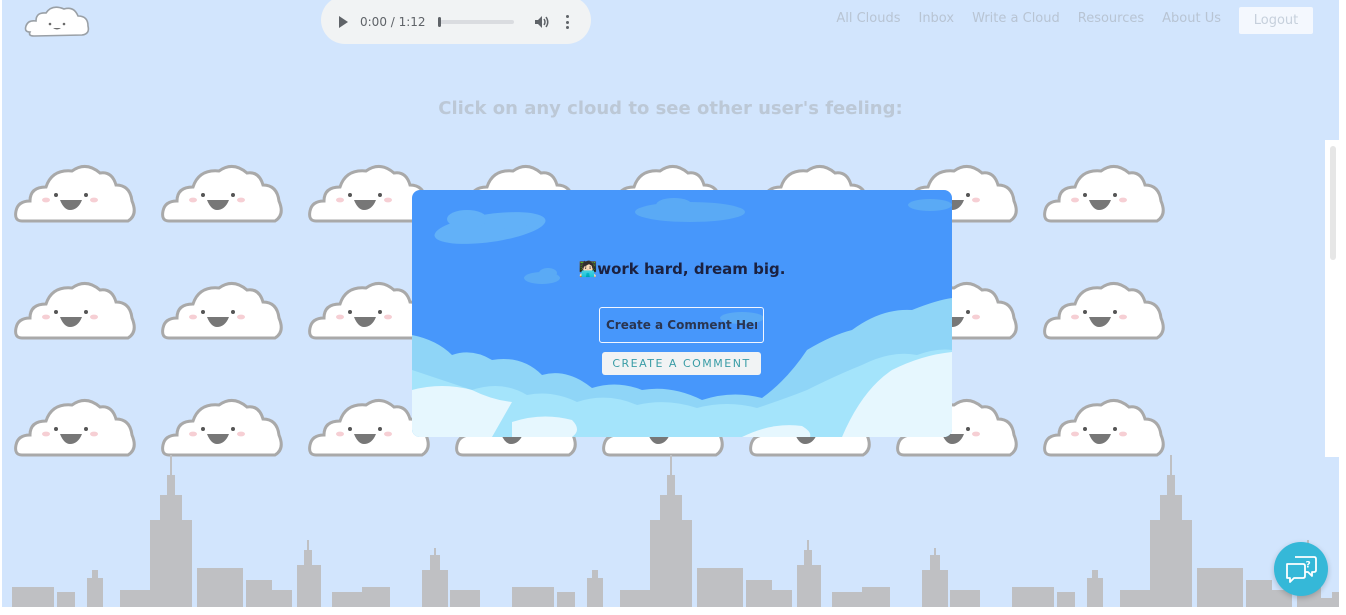 The image size is (1346, 615). What do you see at coordinates (542, 22) in the screenshot?
I see `volume-icon` at bounding box center [542, 22].